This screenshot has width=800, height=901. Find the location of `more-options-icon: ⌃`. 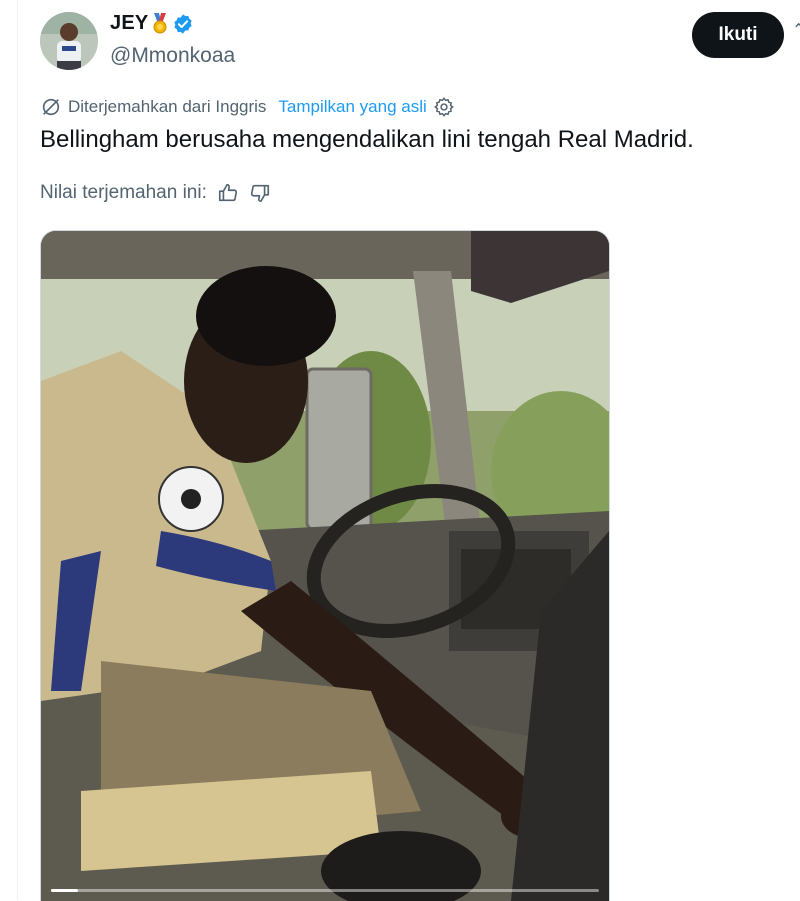

more-options-icon: ⌃ is located at coordinates (796, 30).